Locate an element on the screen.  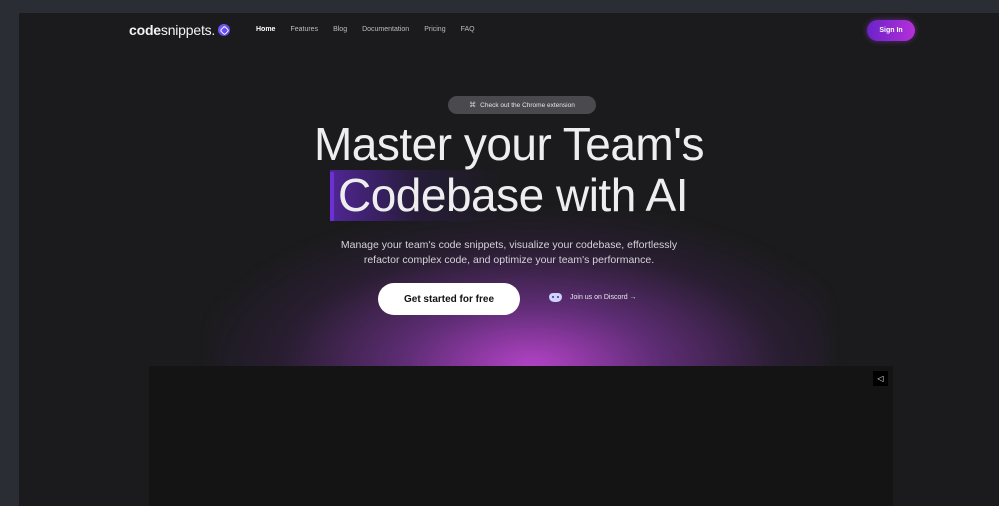
nav-item-home: Home is located at coordinates (265, 29).